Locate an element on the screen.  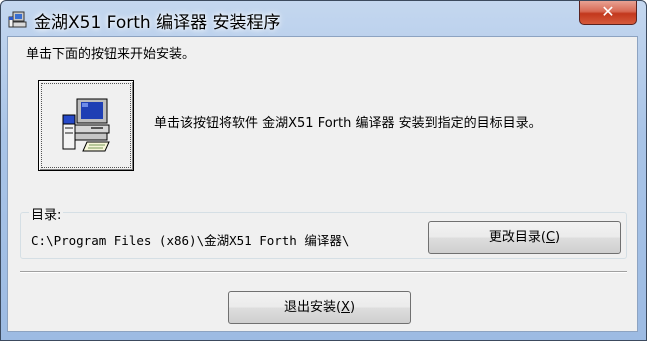
install-description: 单击该按钮将软件 金湖X51 Forth 编译器 安装到指定的目标目录。 is located at coordinates (348, 123).